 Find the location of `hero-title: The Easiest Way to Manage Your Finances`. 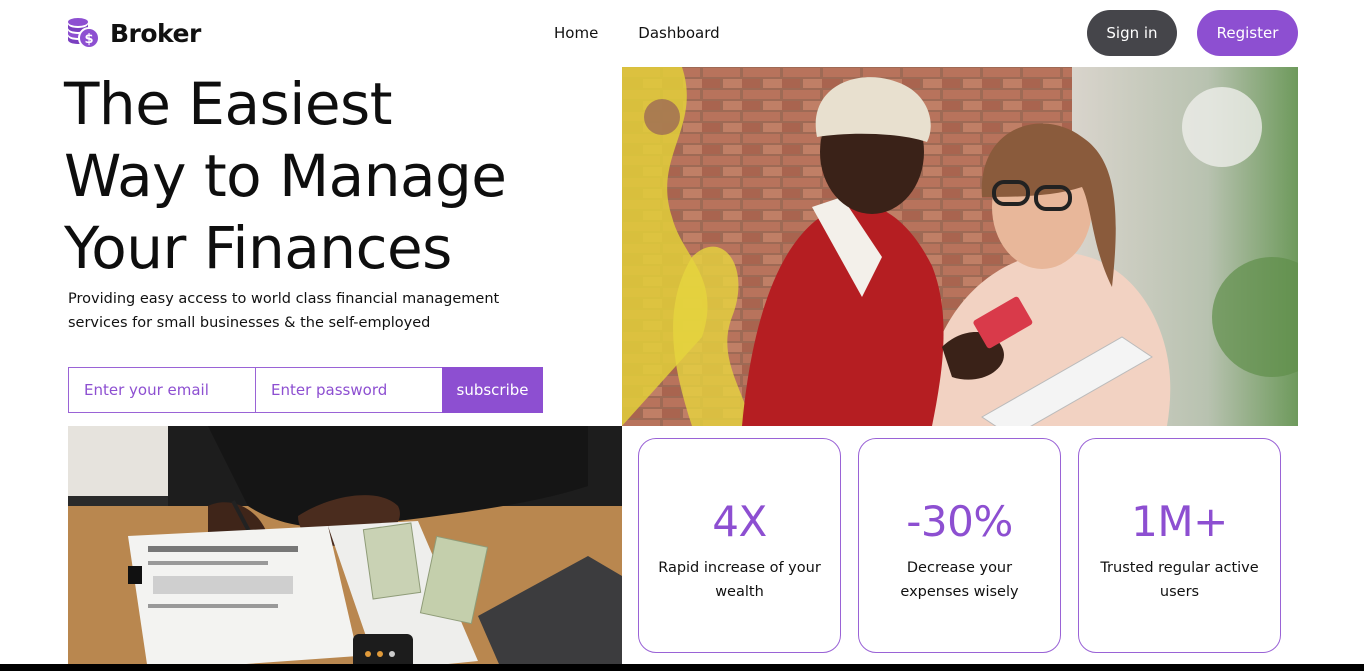

hero-title: The Easiest Way to Manage Your Finances is located at coordinates (339, 176).